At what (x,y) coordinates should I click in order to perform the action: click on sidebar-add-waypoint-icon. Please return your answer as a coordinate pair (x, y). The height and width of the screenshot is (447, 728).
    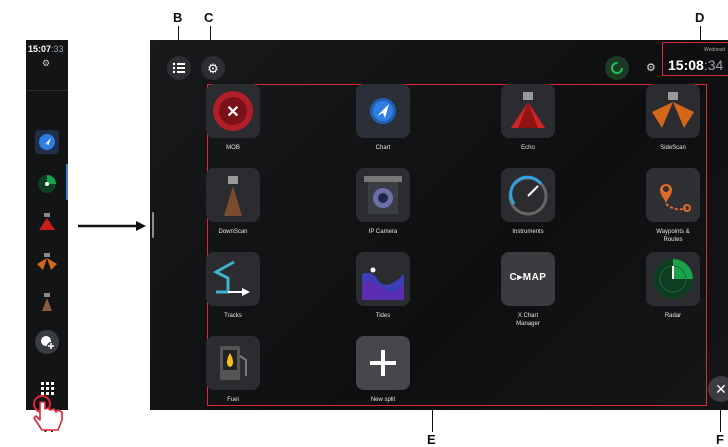
    Looking at the image, I should click on (47, 342).